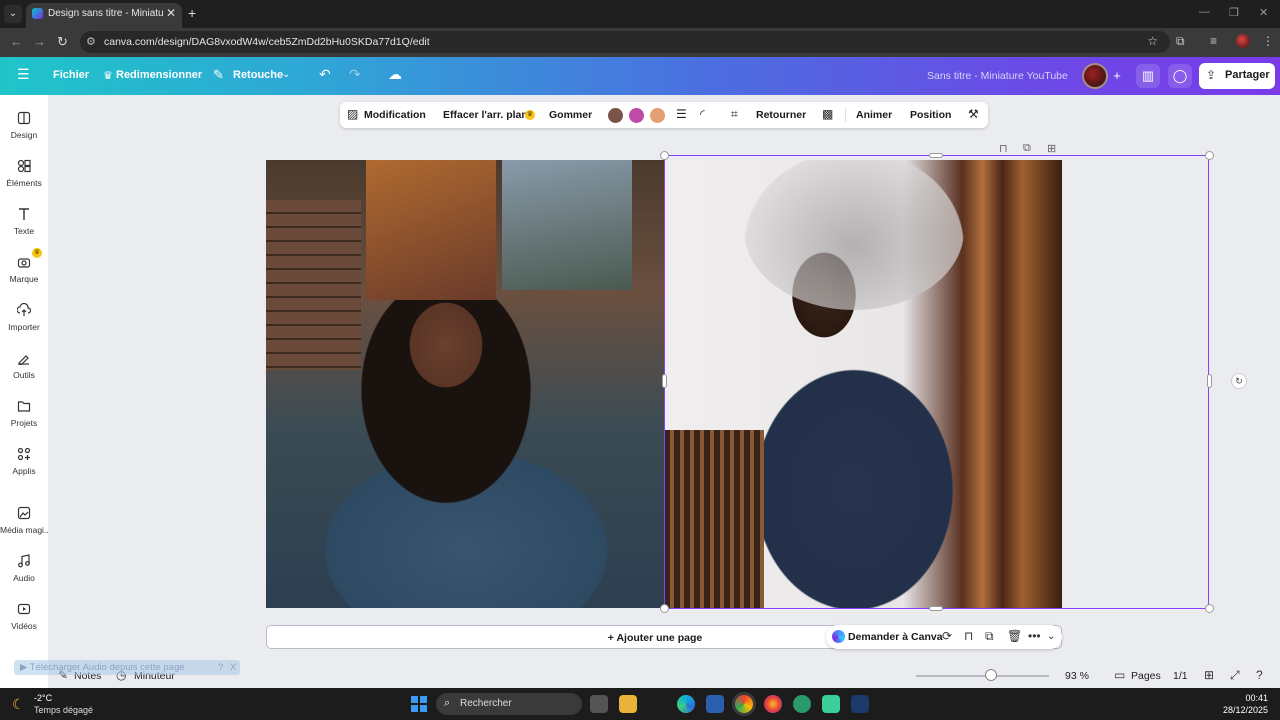  I want to click on sidebar-item-design: Design, so click(24, 131).